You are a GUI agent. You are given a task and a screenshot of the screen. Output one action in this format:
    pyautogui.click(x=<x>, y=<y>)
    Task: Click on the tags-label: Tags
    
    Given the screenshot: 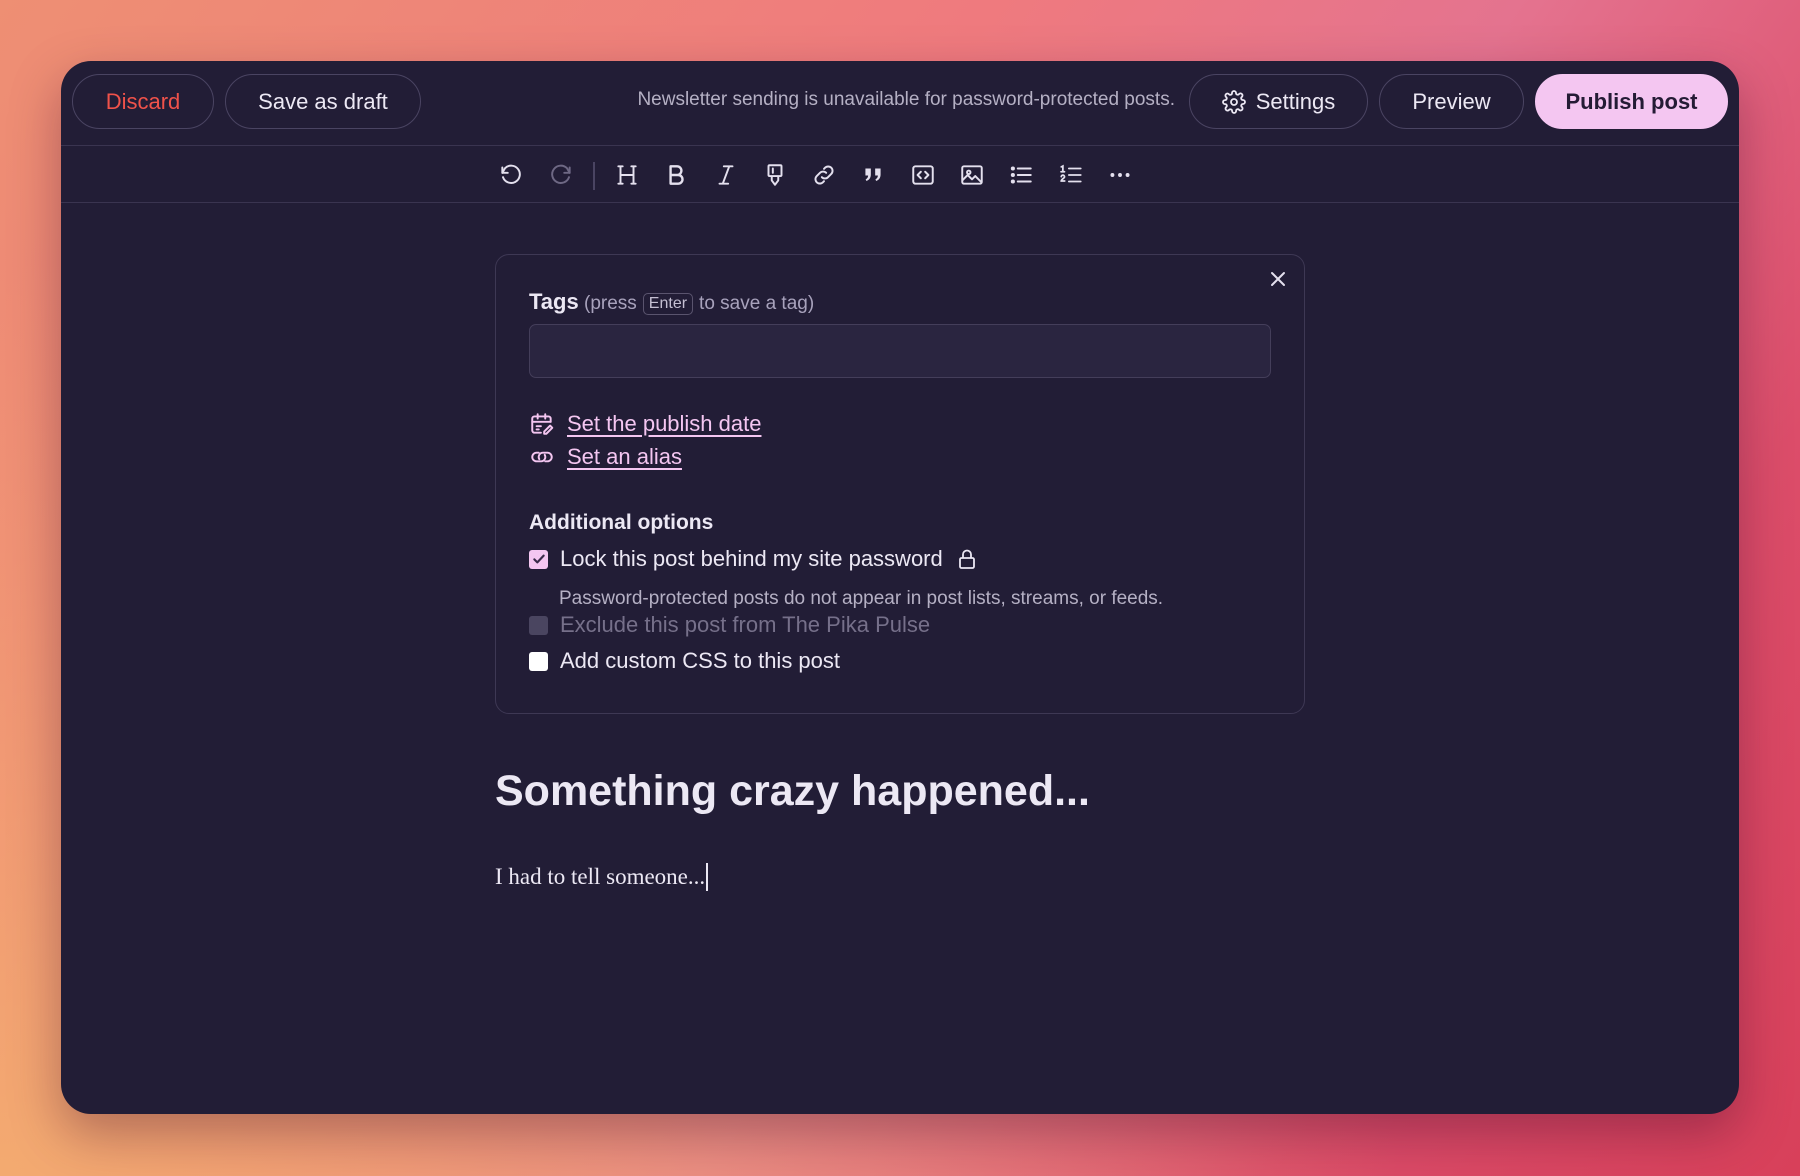 What is the action you would take?
    pyautogui.click(x=554, y=301)
    